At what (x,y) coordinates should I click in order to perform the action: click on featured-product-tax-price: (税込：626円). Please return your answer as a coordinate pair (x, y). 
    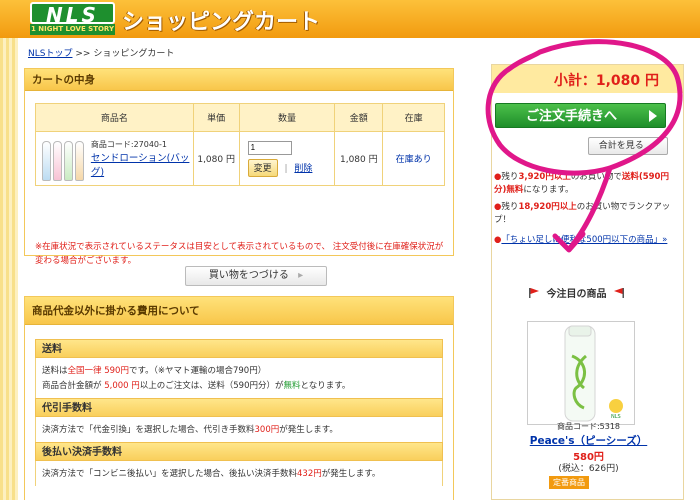
    Looking at the image, I should click on (588, 469).